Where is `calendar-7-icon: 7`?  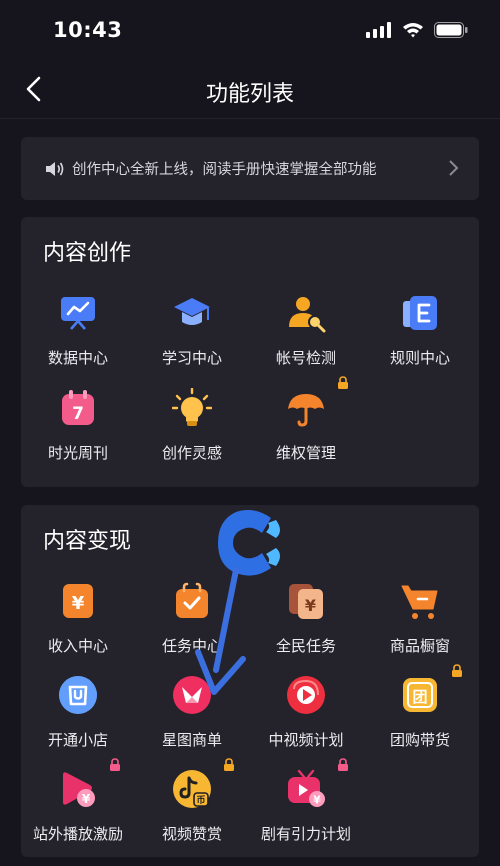 calendar-7-icon: 7 is located at coordinates (78, 407).